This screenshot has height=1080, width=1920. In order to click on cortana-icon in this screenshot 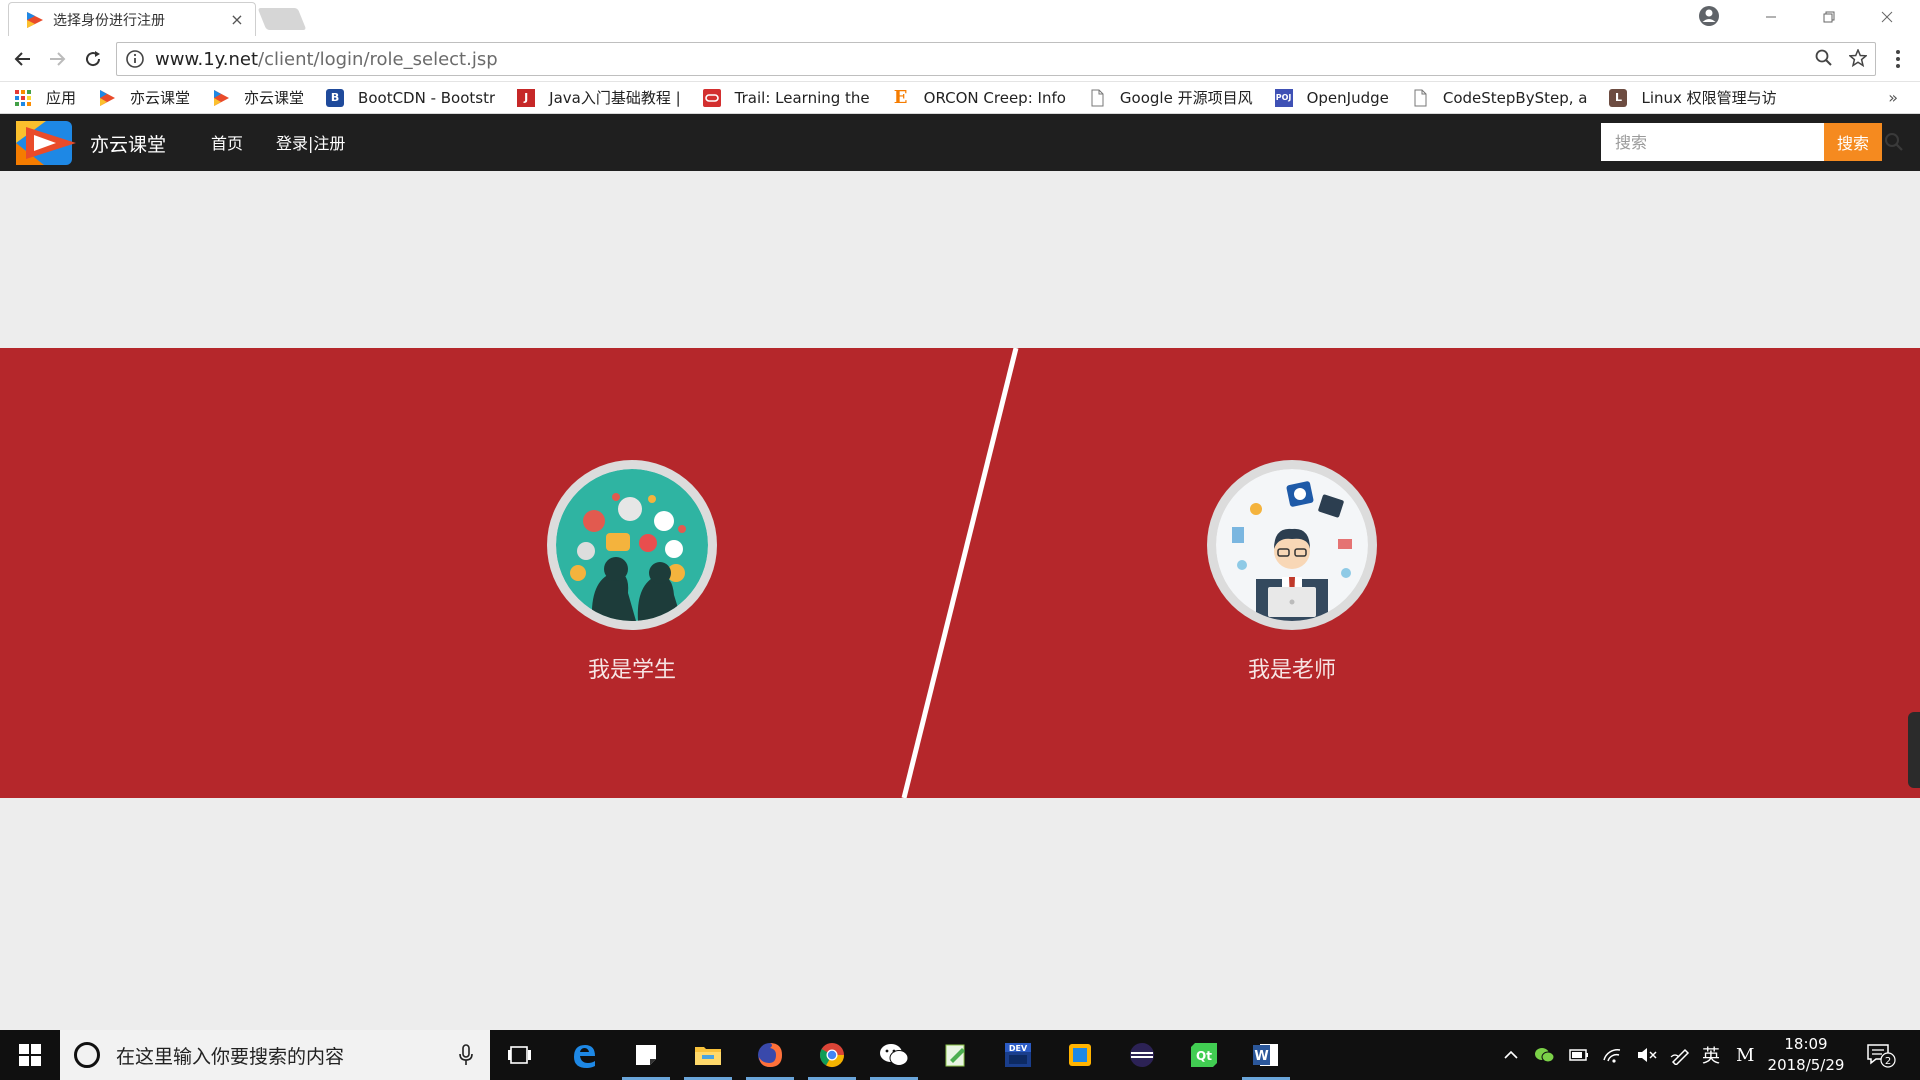, I will do `click(87, 1055)`.